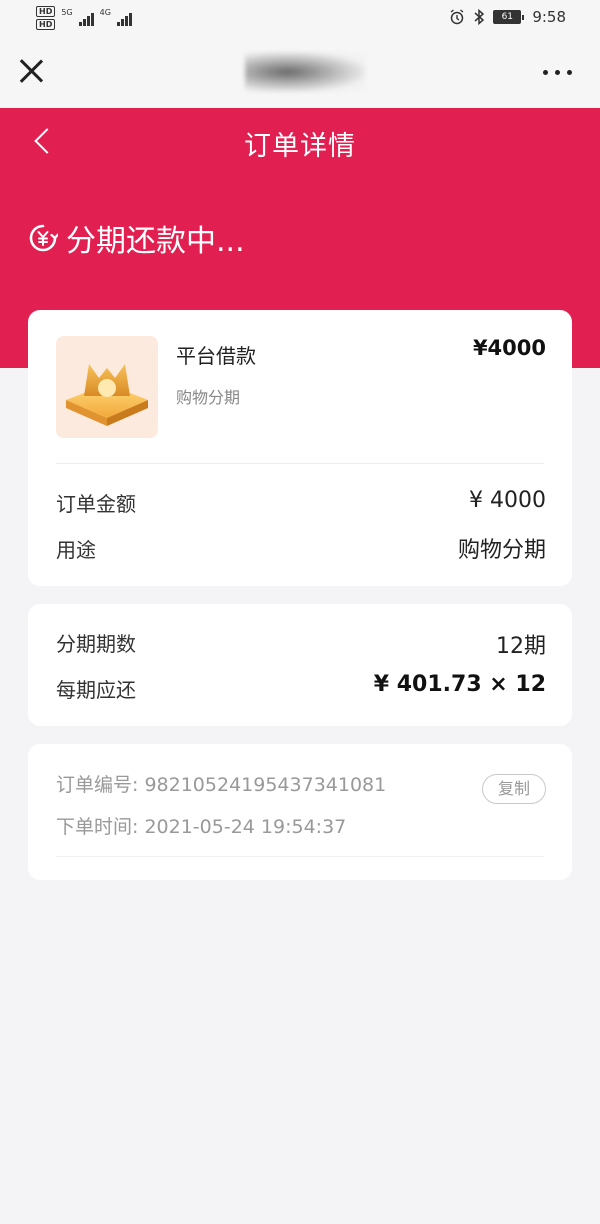 This screenshot has height=1224, width=600. Describe the element at coordinates (509, 348) in the screenshot. I see `product-price: ¥4000` at that location.